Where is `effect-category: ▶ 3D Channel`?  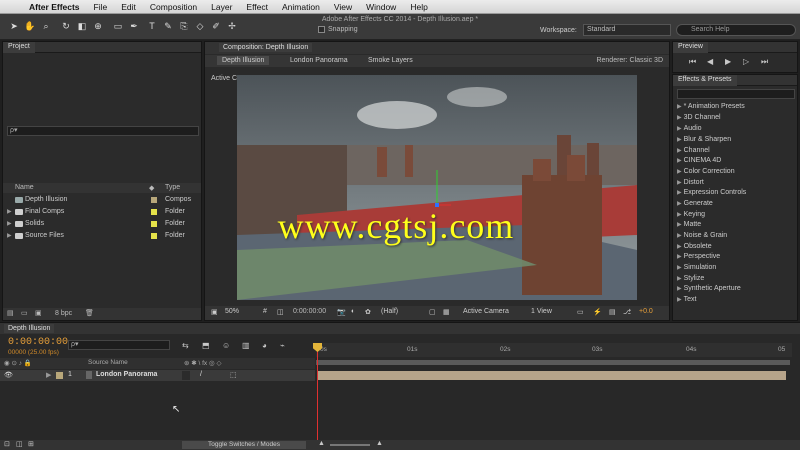
effect-category: ▶ 3D Channel is located at coordinates (699, 117).